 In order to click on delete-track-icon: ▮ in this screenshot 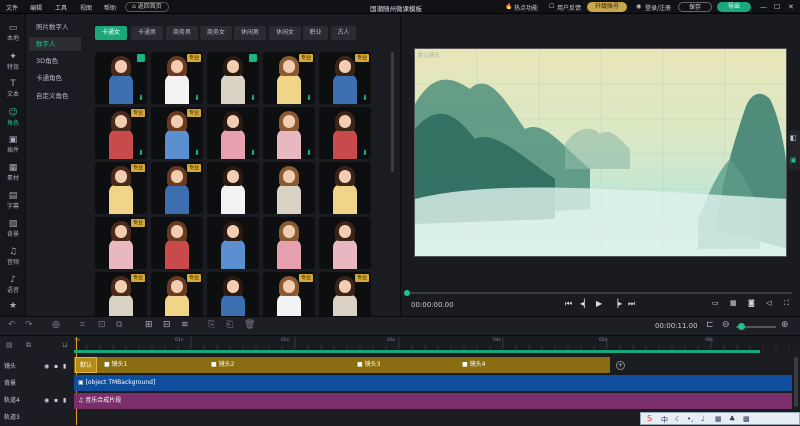, I will do `click(64, 366)`.